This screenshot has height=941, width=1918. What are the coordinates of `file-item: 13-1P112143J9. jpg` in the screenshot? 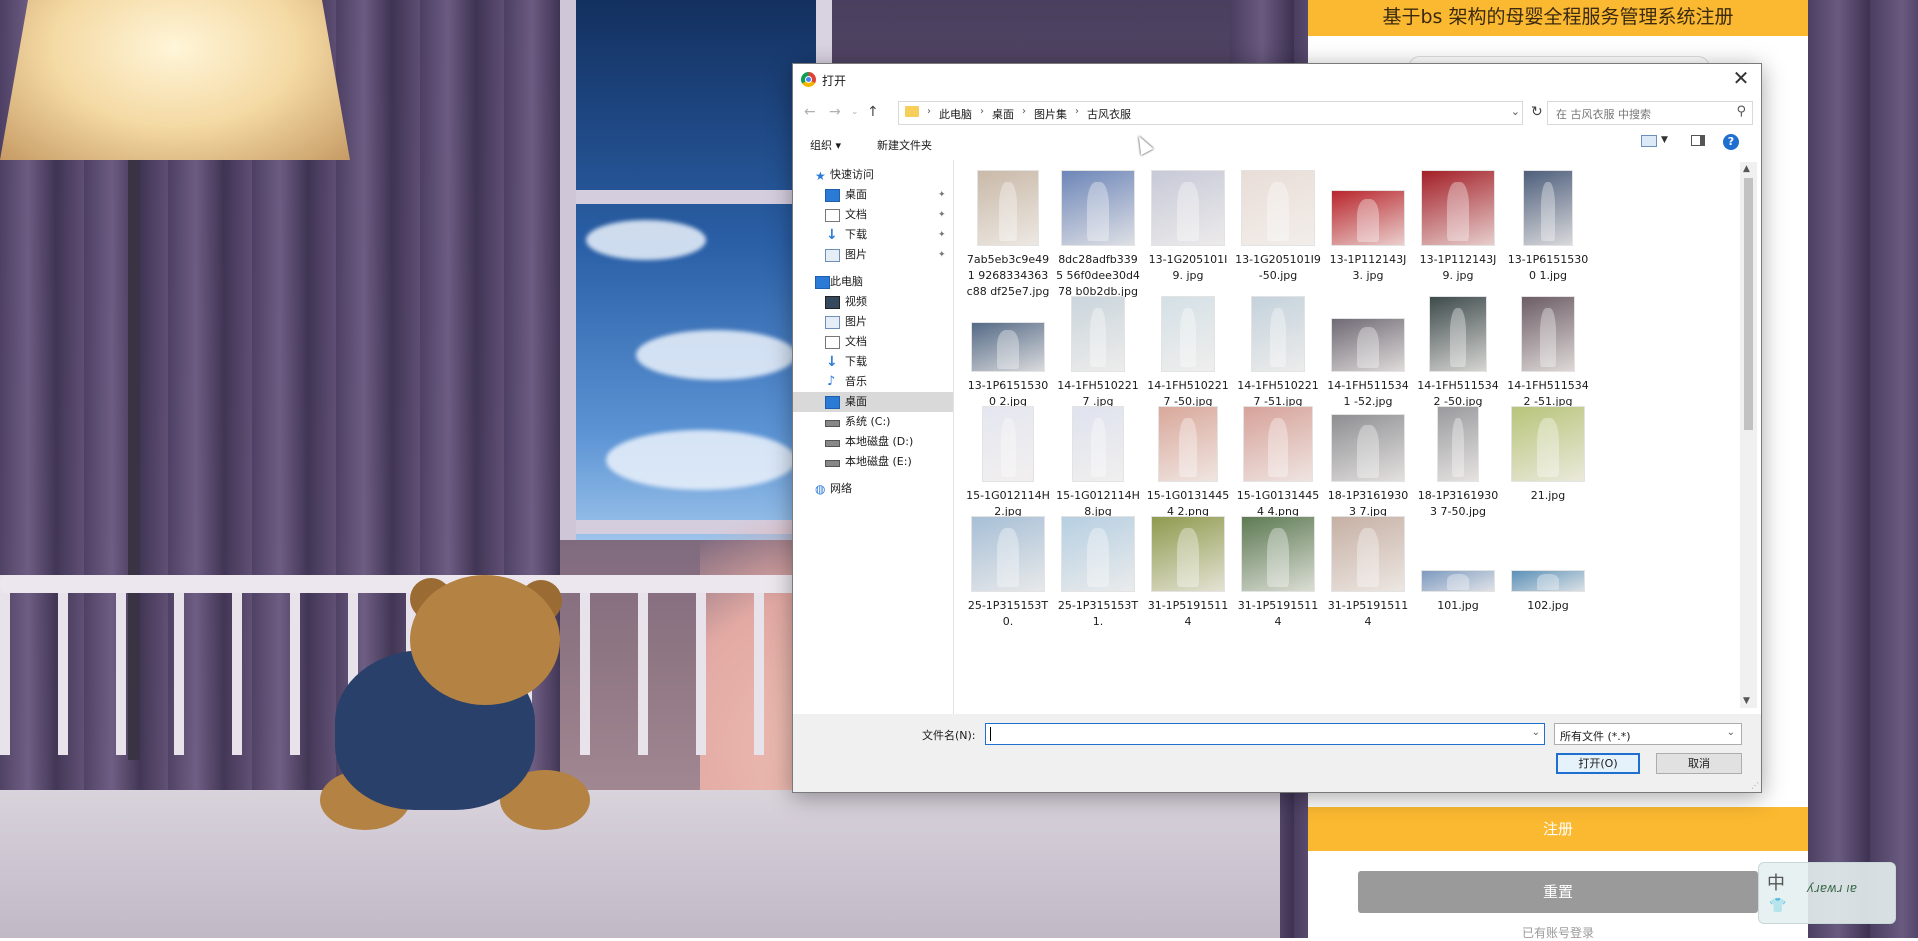 It's located at (1458, 228).